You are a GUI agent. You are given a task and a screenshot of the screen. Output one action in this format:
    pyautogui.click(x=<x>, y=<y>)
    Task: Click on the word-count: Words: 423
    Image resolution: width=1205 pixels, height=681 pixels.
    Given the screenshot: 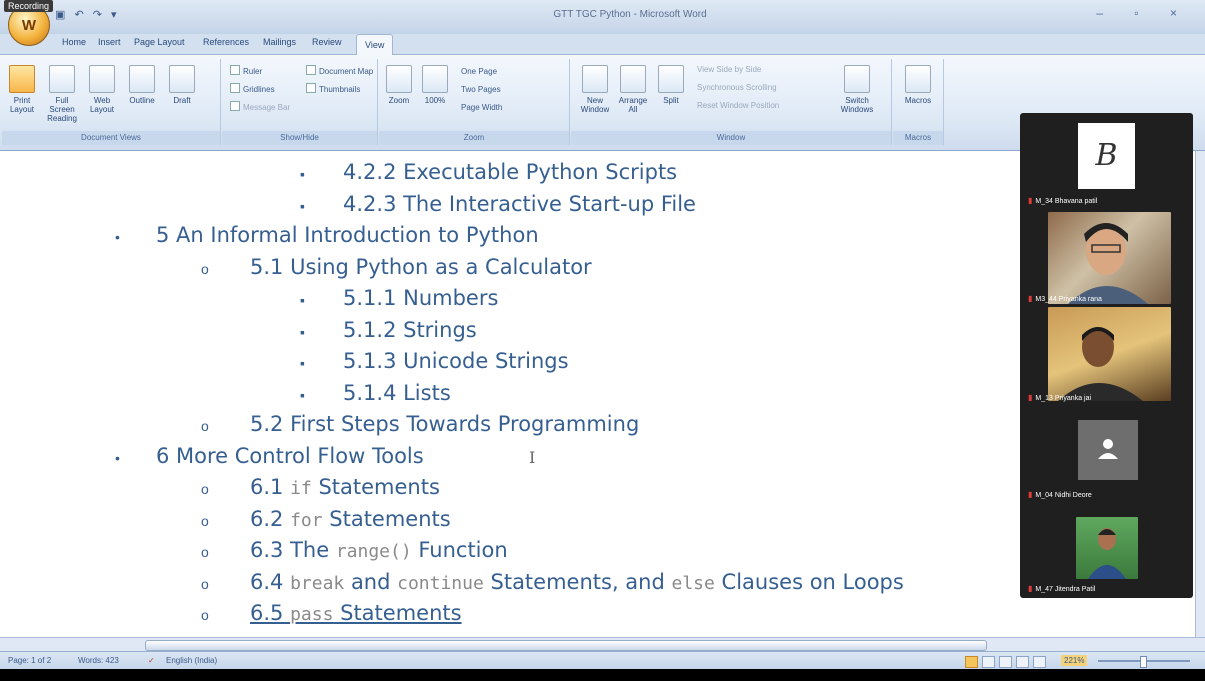 What is the action you would take?
    pyautogui.click(x=98, y=660)
    